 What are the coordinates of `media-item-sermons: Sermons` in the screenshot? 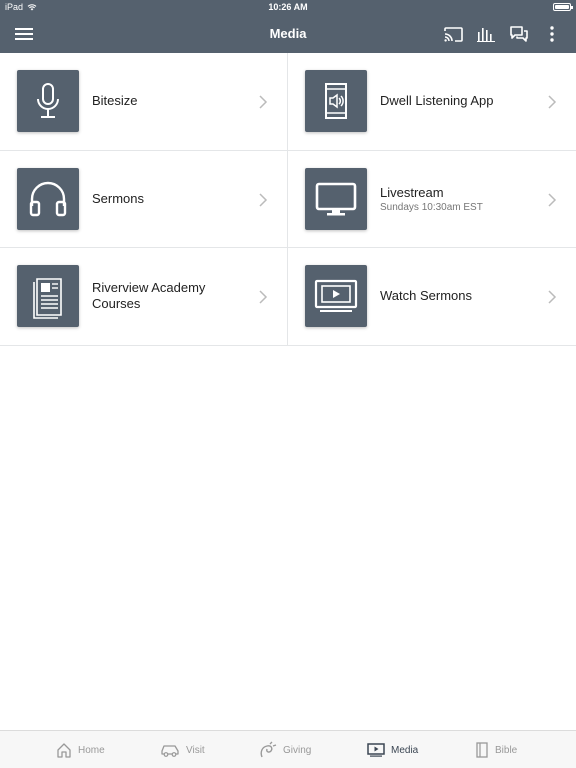 It's located at (144, 199).